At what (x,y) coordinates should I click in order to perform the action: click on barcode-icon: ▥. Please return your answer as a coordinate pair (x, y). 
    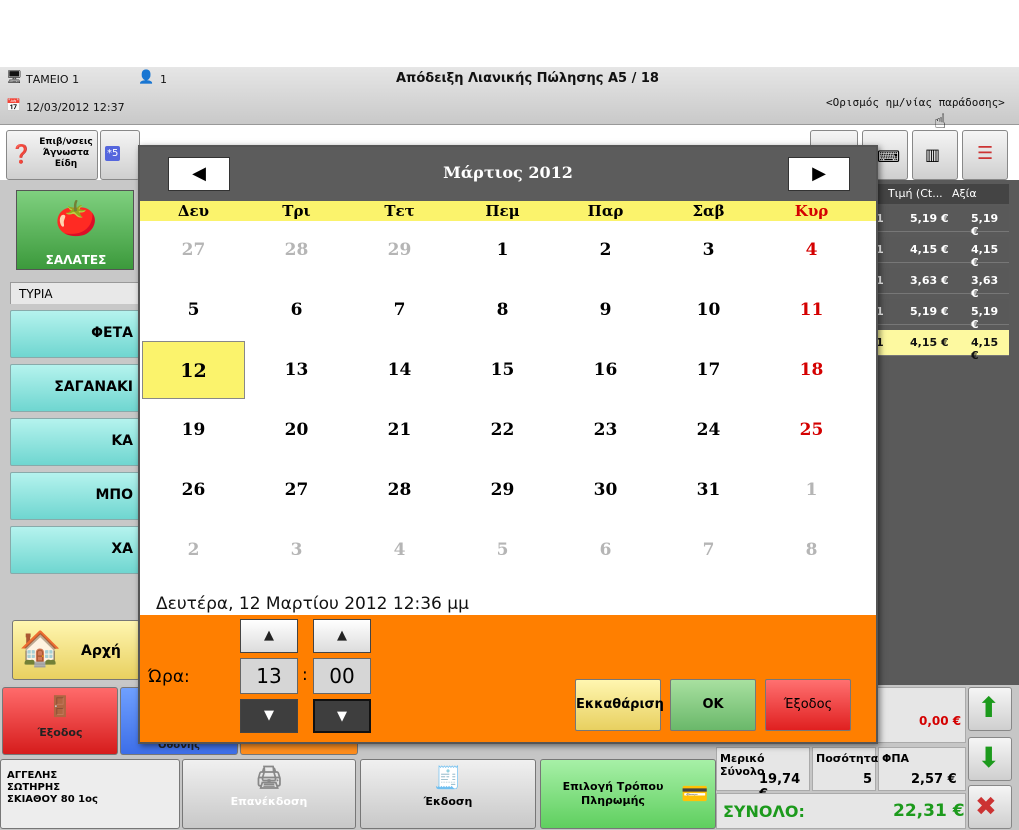
    Looking at the image, I should click on (933, 154).